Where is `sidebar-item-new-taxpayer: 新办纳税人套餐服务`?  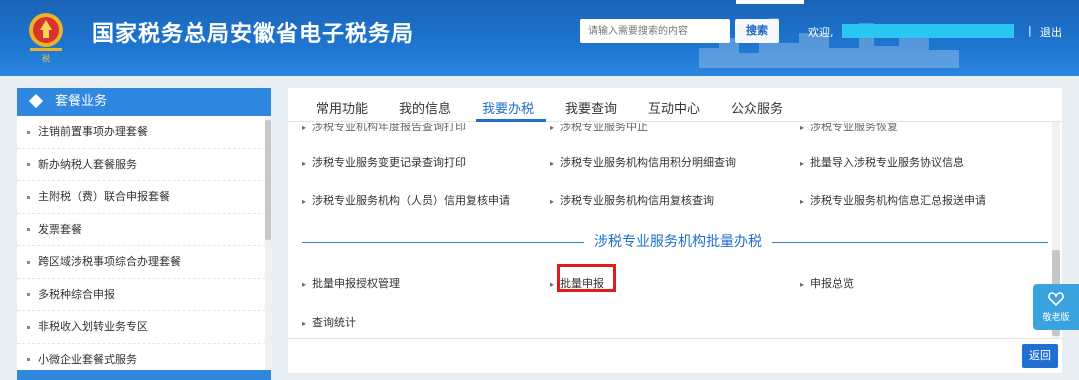
sidebar-item-new-taxpayer: 新办纳税人套餐服务 is located at coordinates (144, 165).